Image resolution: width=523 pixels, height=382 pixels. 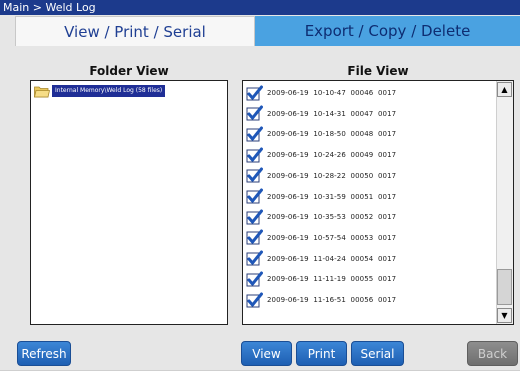 What do you see at coordinates (260, 370) in the screenshot?
I see `divider` at bounding box center [260, 370].